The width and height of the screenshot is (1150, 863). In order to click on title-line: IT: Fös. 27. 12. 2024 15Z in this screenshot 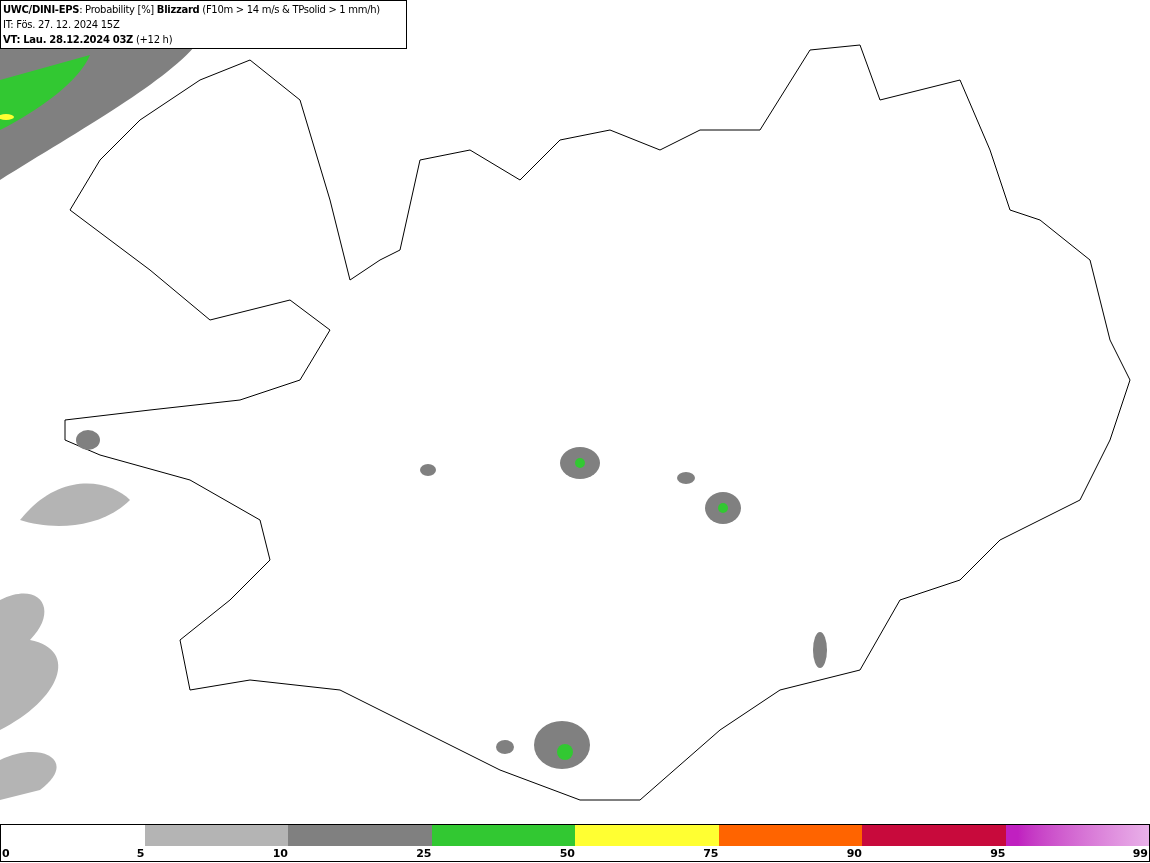, I will do `click(61, 25)`.